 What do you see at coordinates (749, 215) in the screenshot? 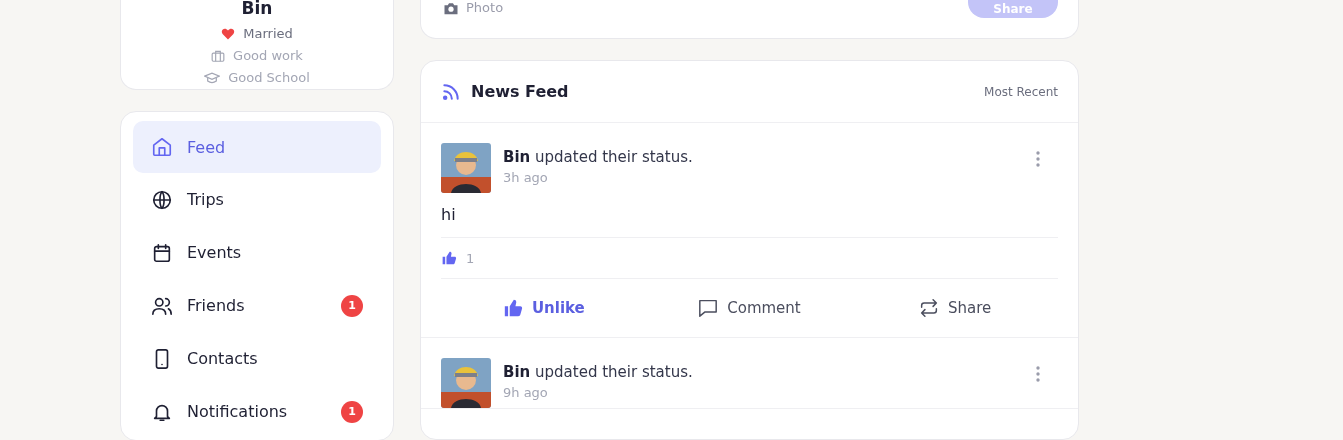
I see `post-text: hi` at bounding box center [749, 215].